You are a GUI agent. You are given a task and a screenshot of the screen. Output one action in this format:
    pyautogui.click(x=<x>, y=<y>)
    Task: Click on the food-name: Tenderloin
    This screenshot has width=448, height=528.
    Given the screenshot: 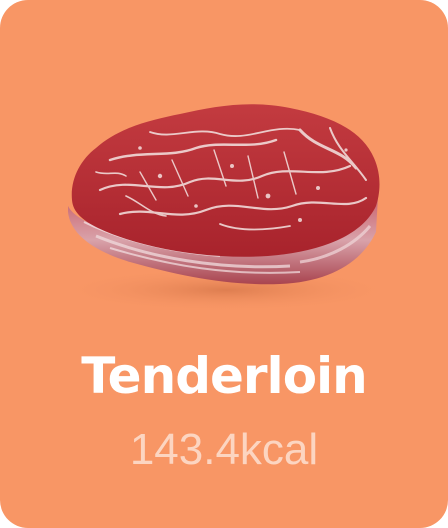 What is the action you would take?
    pyautogui.click(x=224, y=376)
    